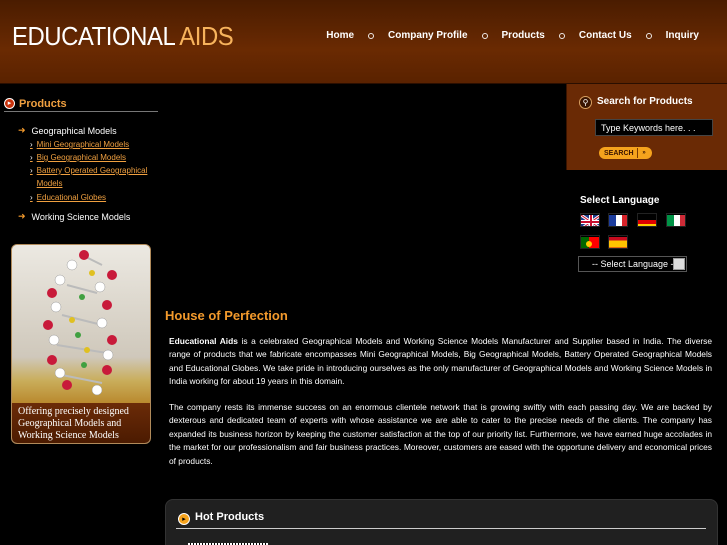 The image size is (727, 545). Describe the element at coordinates (226, 315) in the screenshot. I see `page-title: House of Perfection` at that location.